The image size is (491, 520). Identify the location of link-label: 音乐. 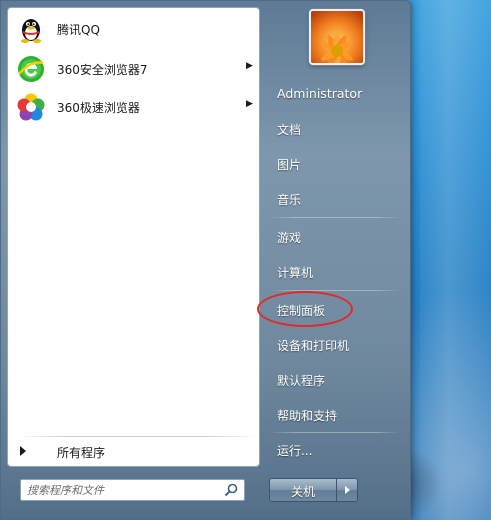
(289, 200).